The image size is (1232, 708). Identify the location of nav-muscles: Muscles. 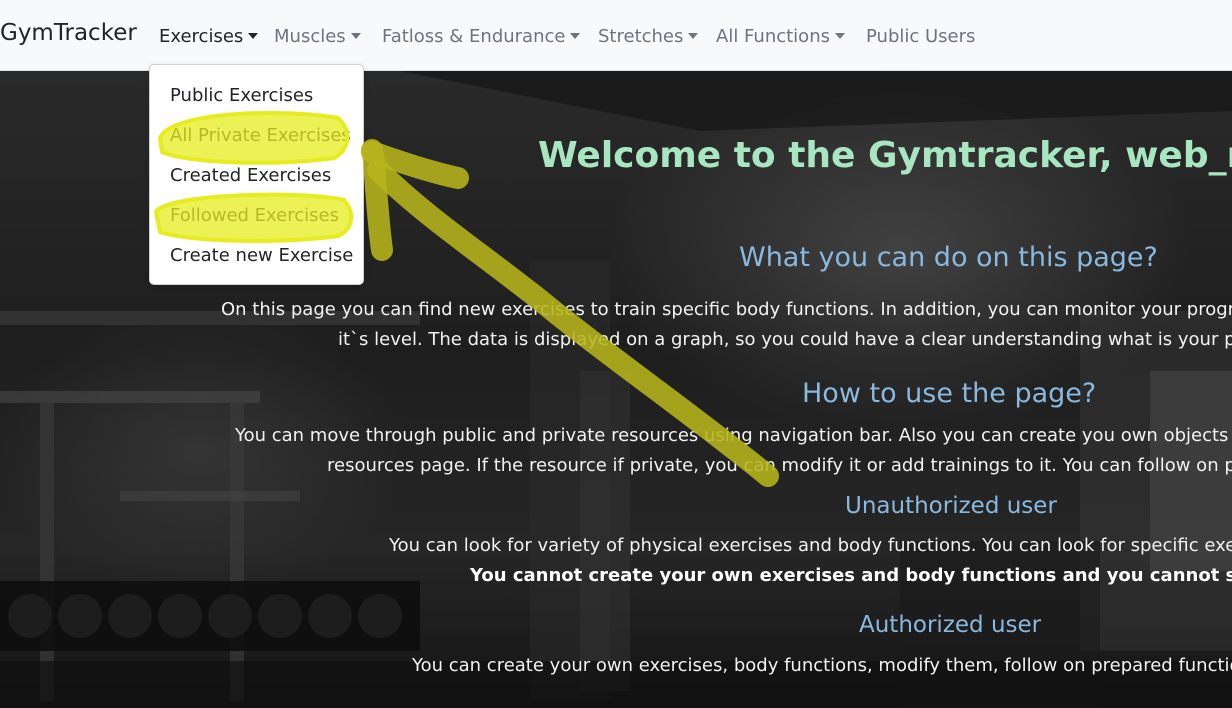
(317, 36).